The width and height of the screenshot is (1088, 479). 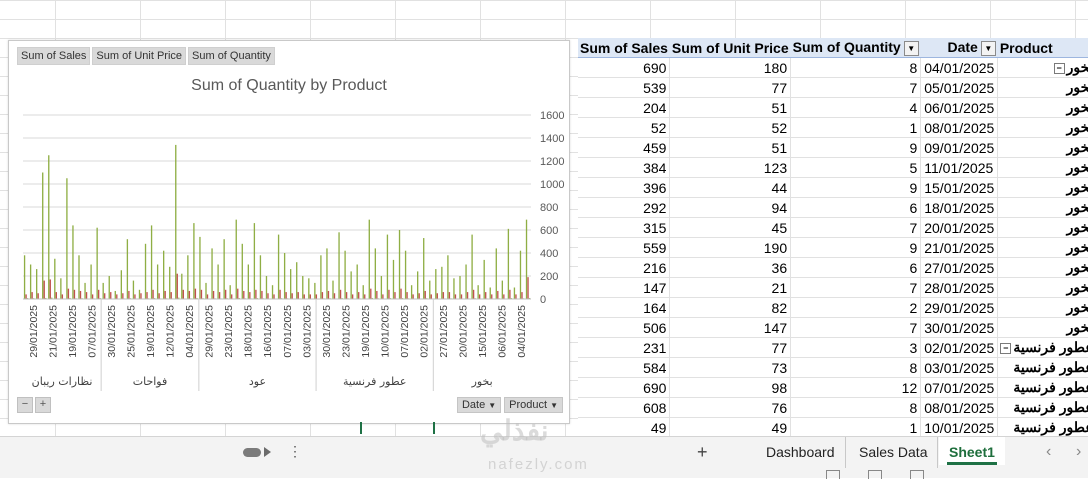 What do you see at coordinates (730, 128) in the screenshot?
I see `cell-sum-of-unit-price: 52` at bounding box center [730, 128].